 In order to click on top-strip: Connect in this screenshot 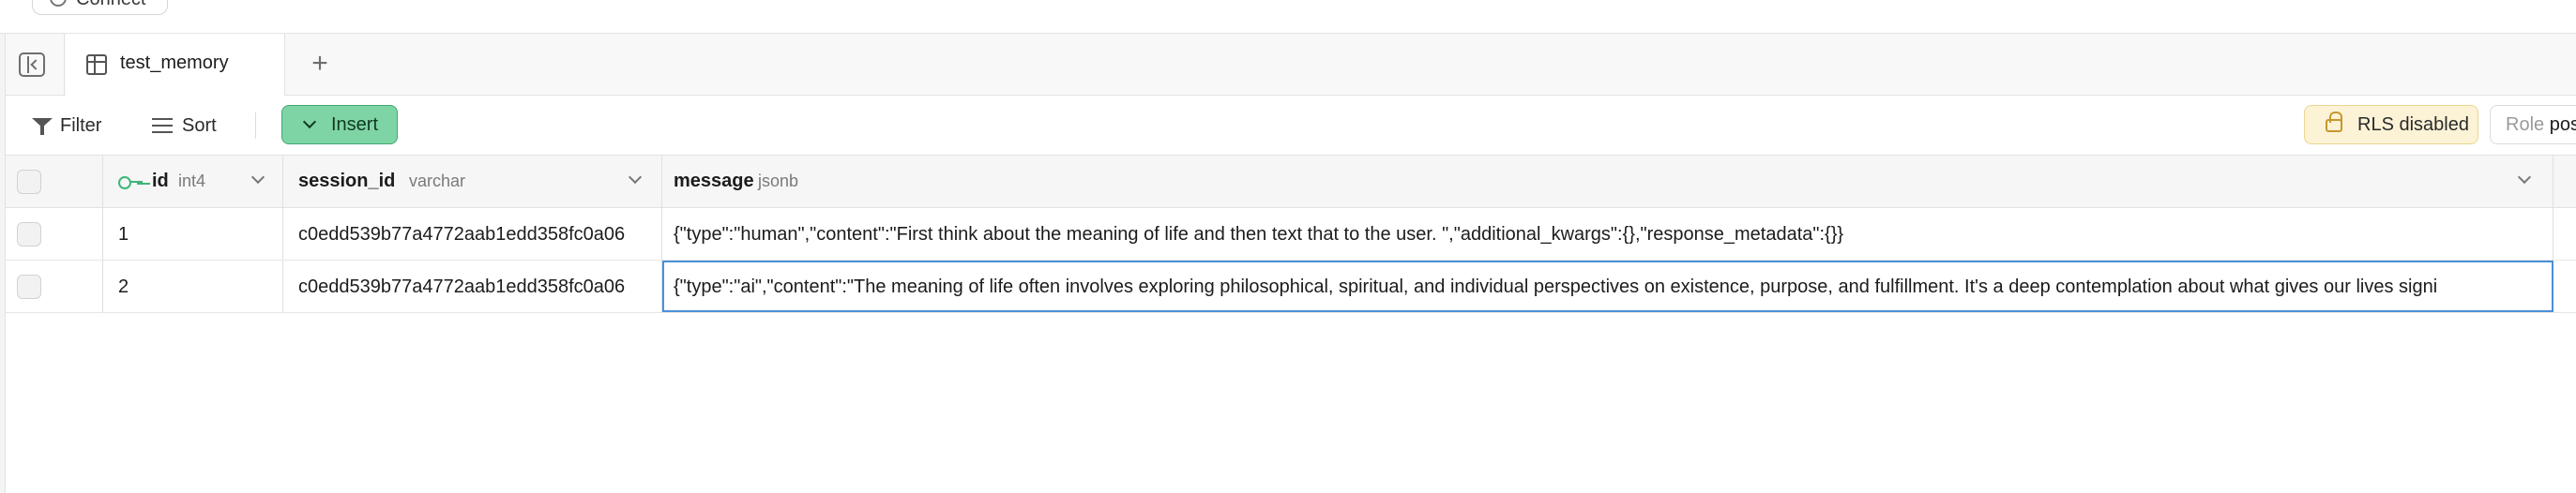, I will do `click(1288, 17)`.